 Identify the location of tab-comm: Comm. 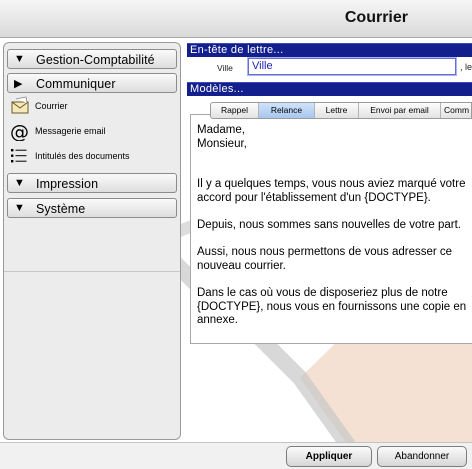
(456, 110).